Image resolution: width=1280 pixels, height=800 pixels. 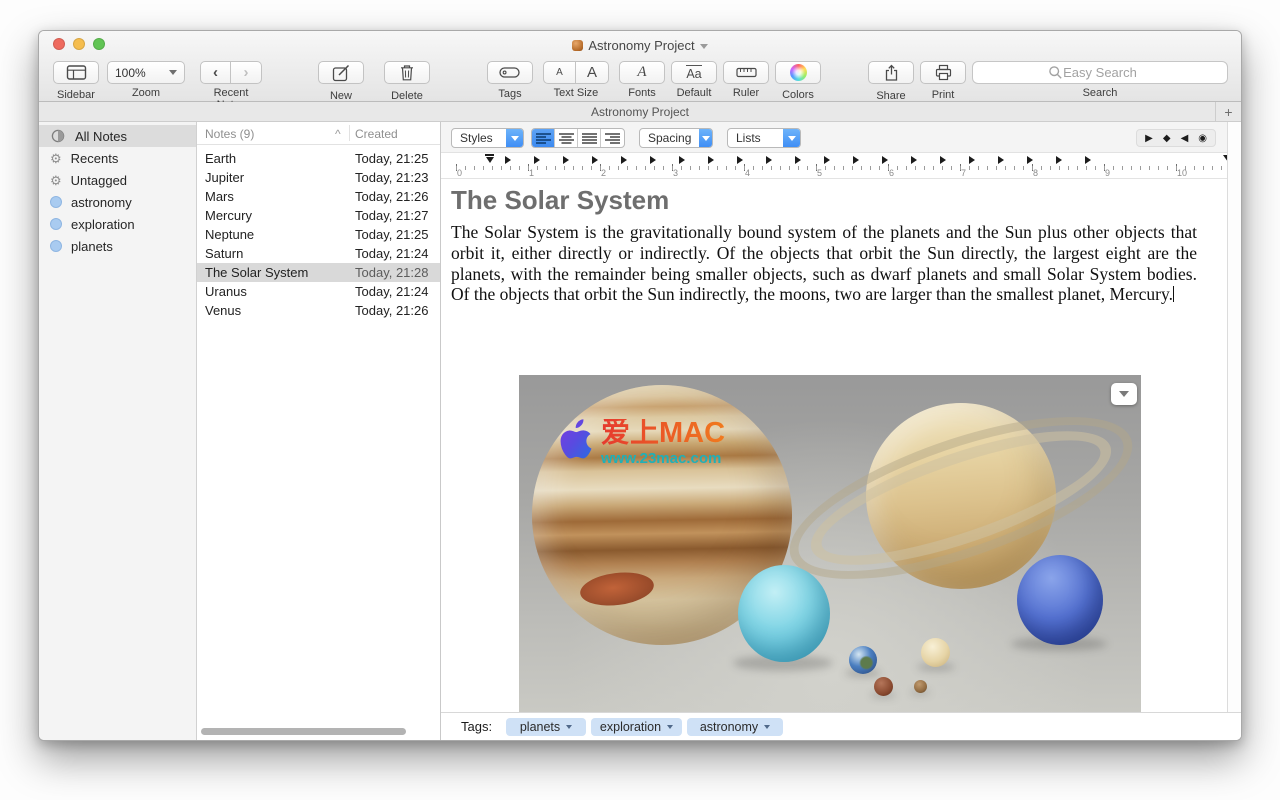 I want to click on note-row-saturn: Saturn Today, 21:24, so click(x=318, y=253).